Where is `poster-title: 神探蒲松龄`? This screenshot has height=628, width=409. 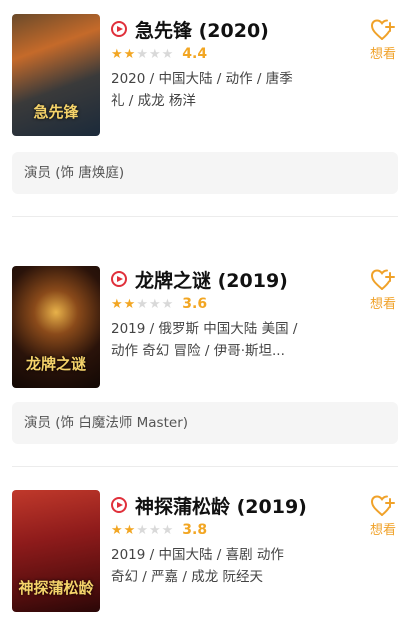
poster-title: 神探蒲松龄 is located at coordinates (56, 588).